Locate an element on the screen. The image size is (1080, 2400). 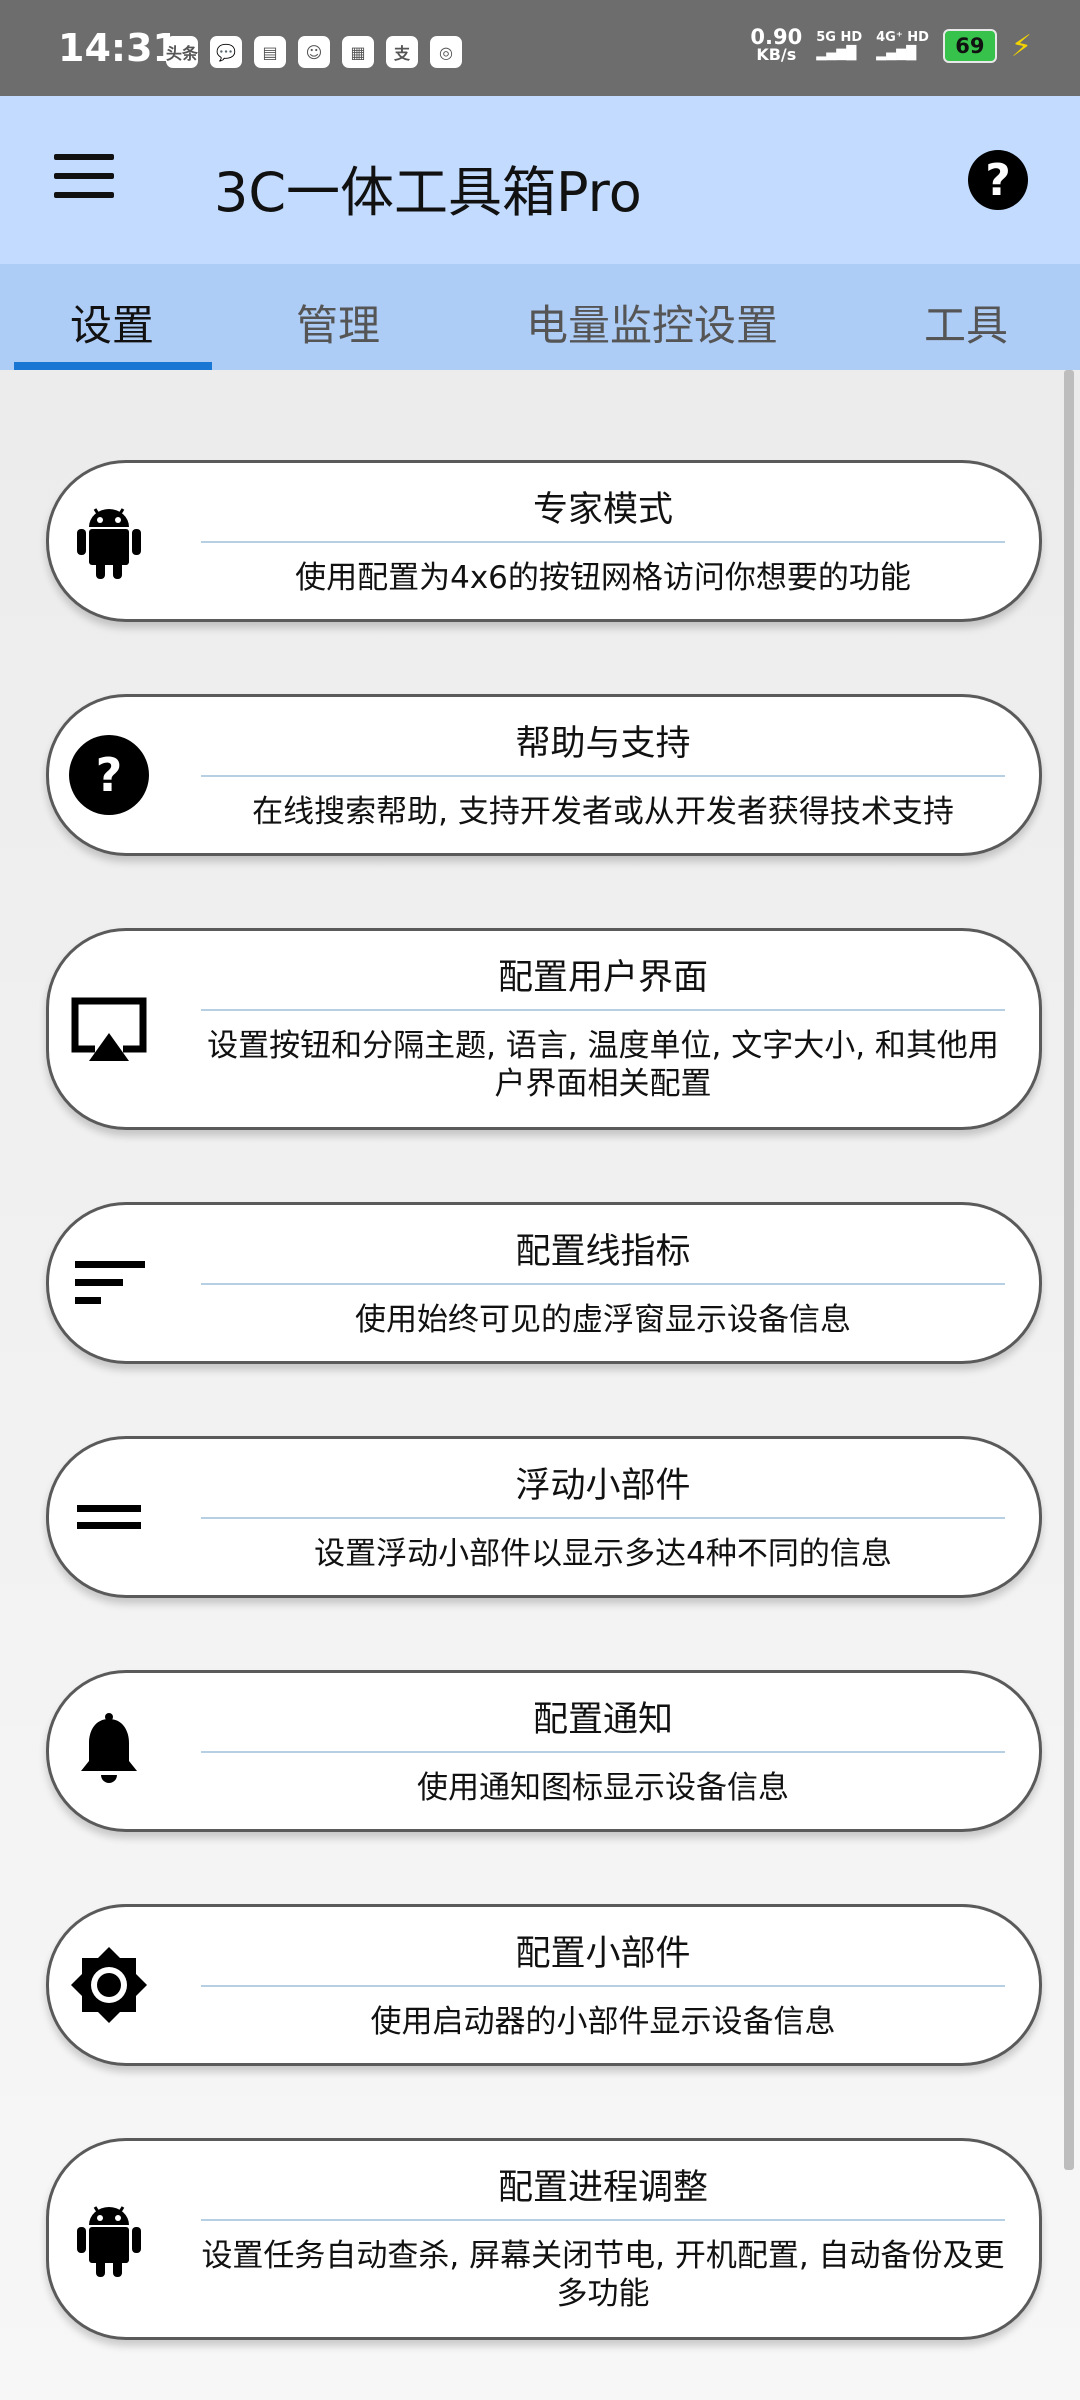
network-speed: 0.90 KB/s is located at coordinates (776, 44).